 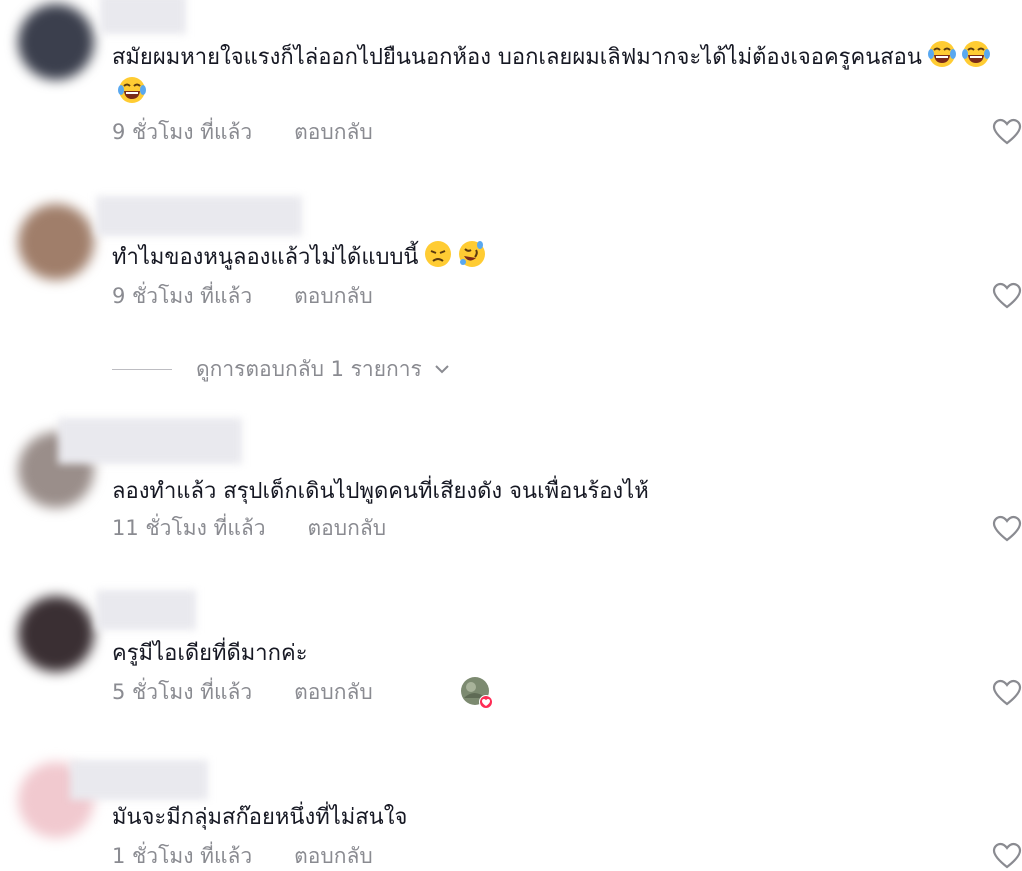 I want to click on comment-body: ครูมีไอเดียที่ดีมากค่ะ, so click(x=210, y=653).